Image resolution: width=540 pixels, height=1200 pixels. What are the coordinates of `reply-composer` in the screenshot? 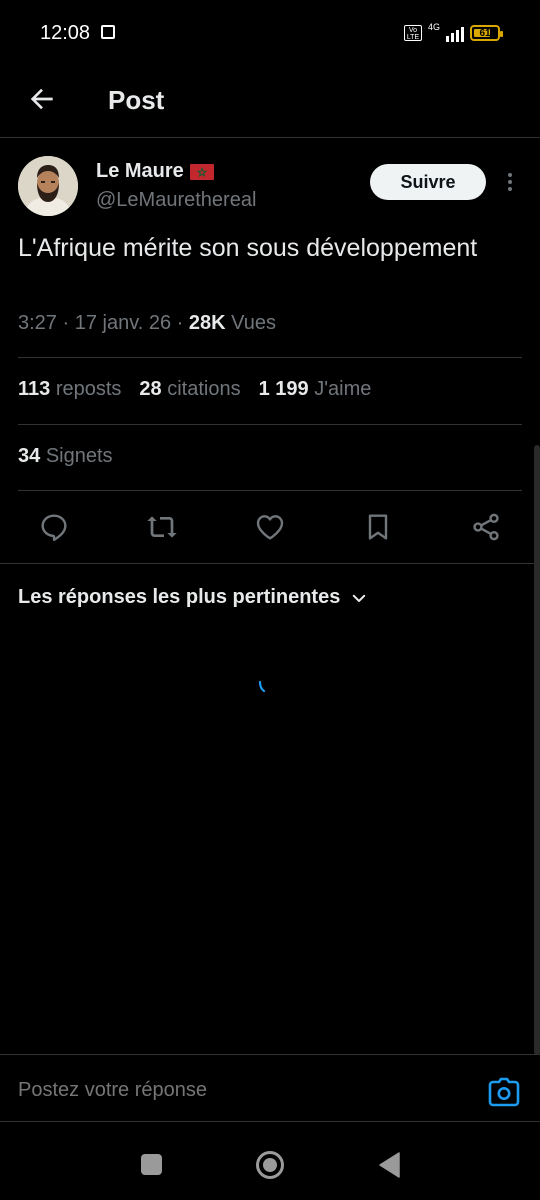 It's located at (270, 1088).